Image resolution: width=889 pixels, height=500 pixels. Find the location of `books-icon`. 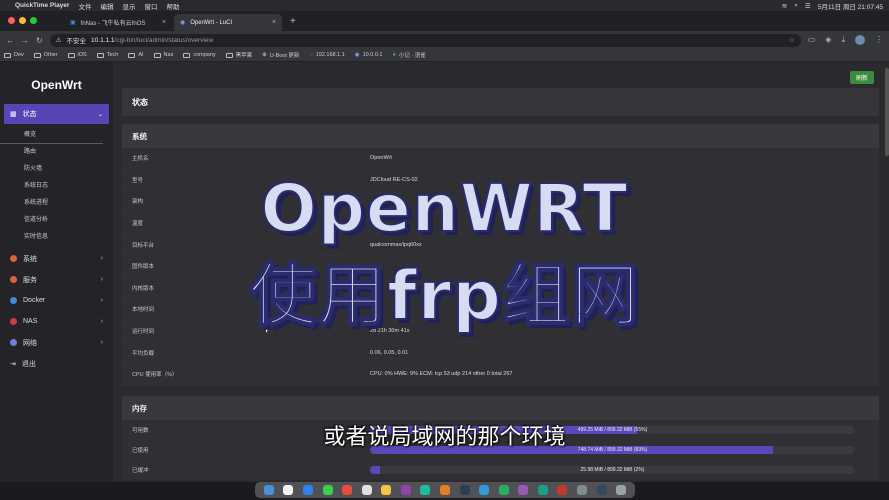

books-icon is located at coordinates (444, 490).